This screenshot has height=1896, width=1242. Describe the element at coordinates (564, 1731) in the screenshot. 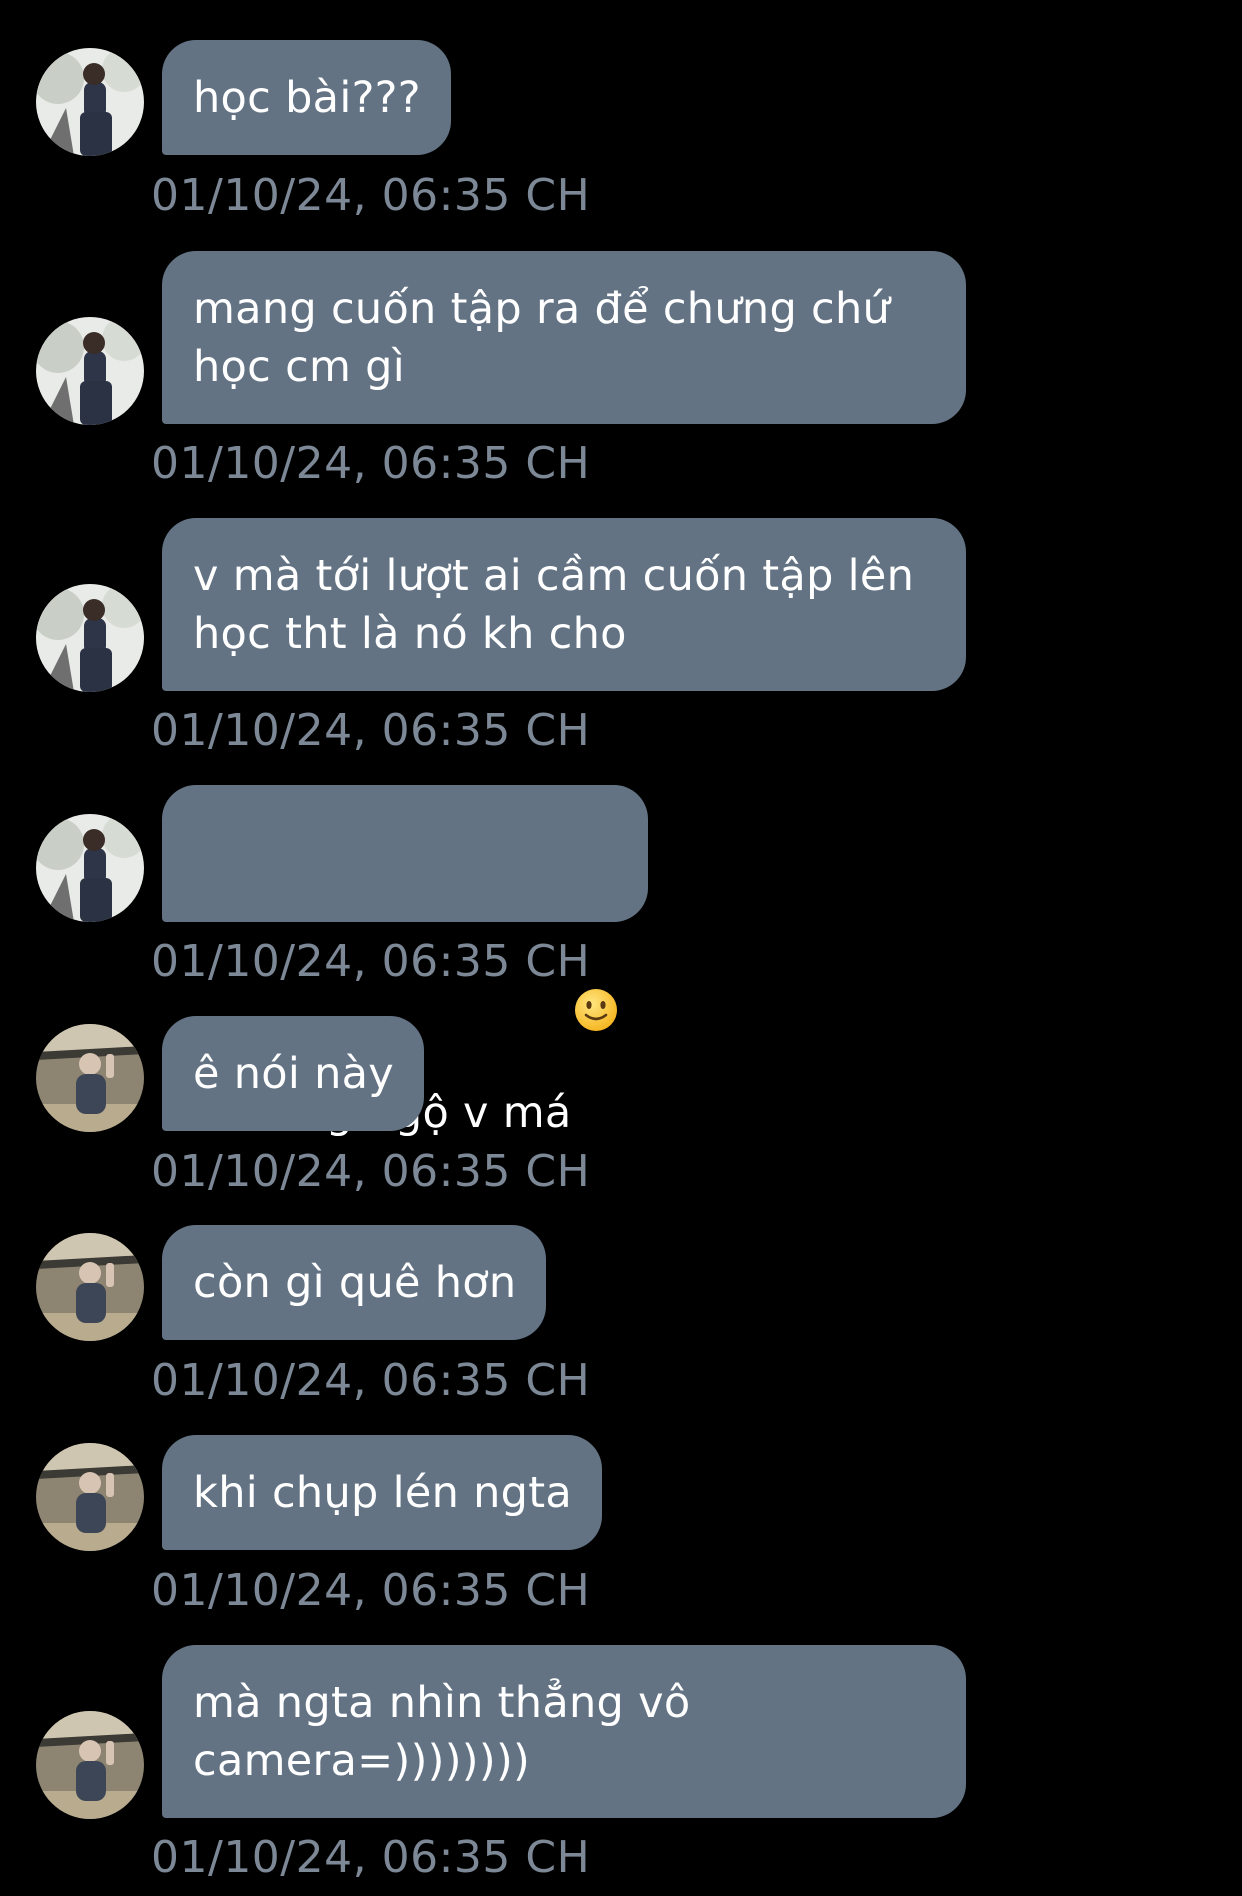

I see `message-bubble: mà ngta nhìn thẳng vô camera=))))))))` at that location.